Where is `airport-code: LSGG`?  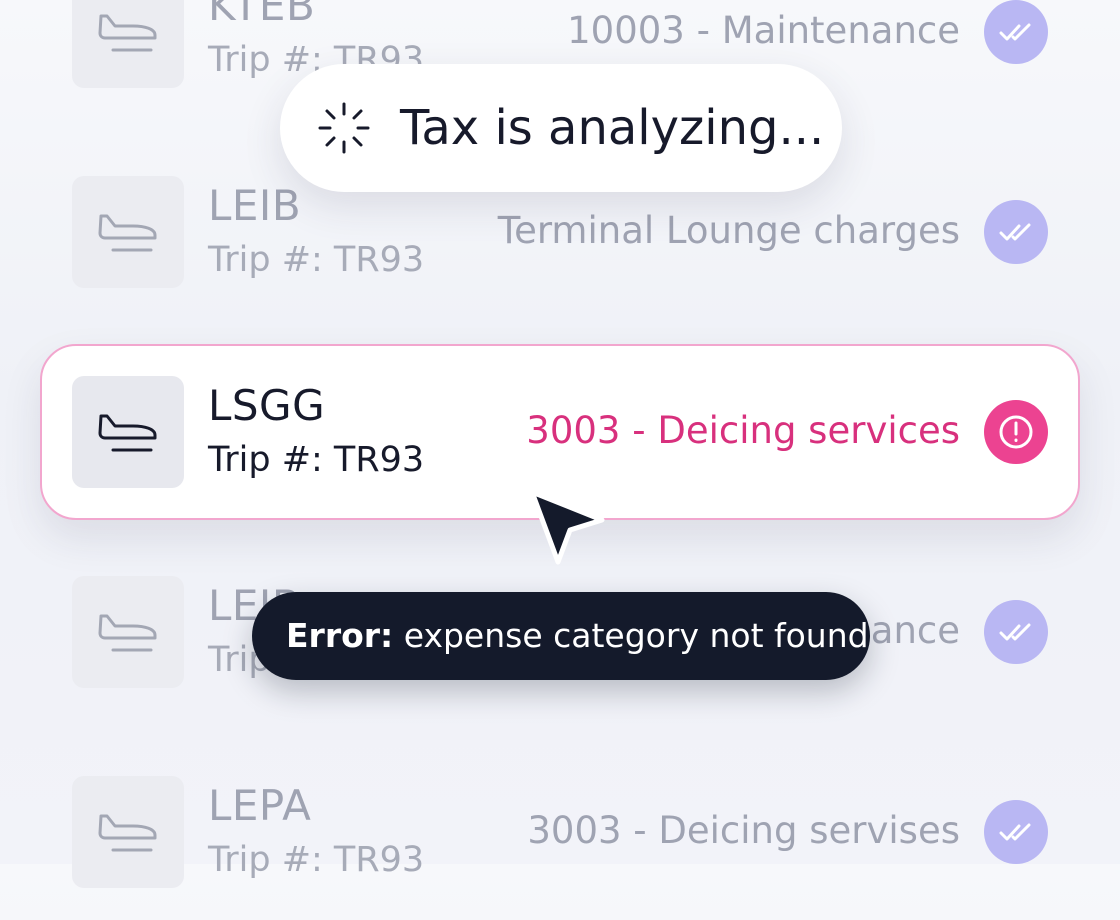
airport-code: LSGG is located at coordinates (267, 405).